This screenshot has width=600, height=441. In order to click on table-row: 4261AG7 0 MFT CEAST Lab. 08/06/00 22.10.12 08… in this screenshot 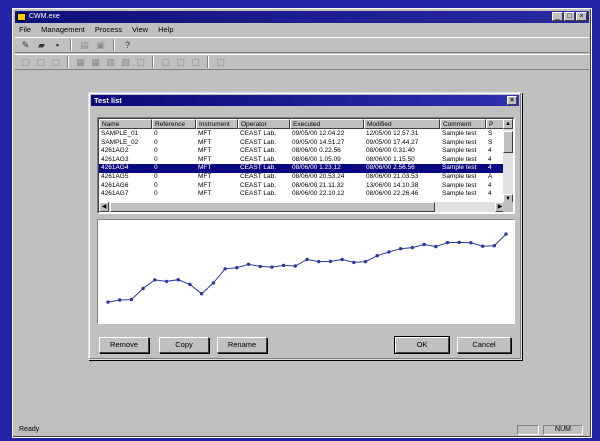, I will do `click(302, 194)`.